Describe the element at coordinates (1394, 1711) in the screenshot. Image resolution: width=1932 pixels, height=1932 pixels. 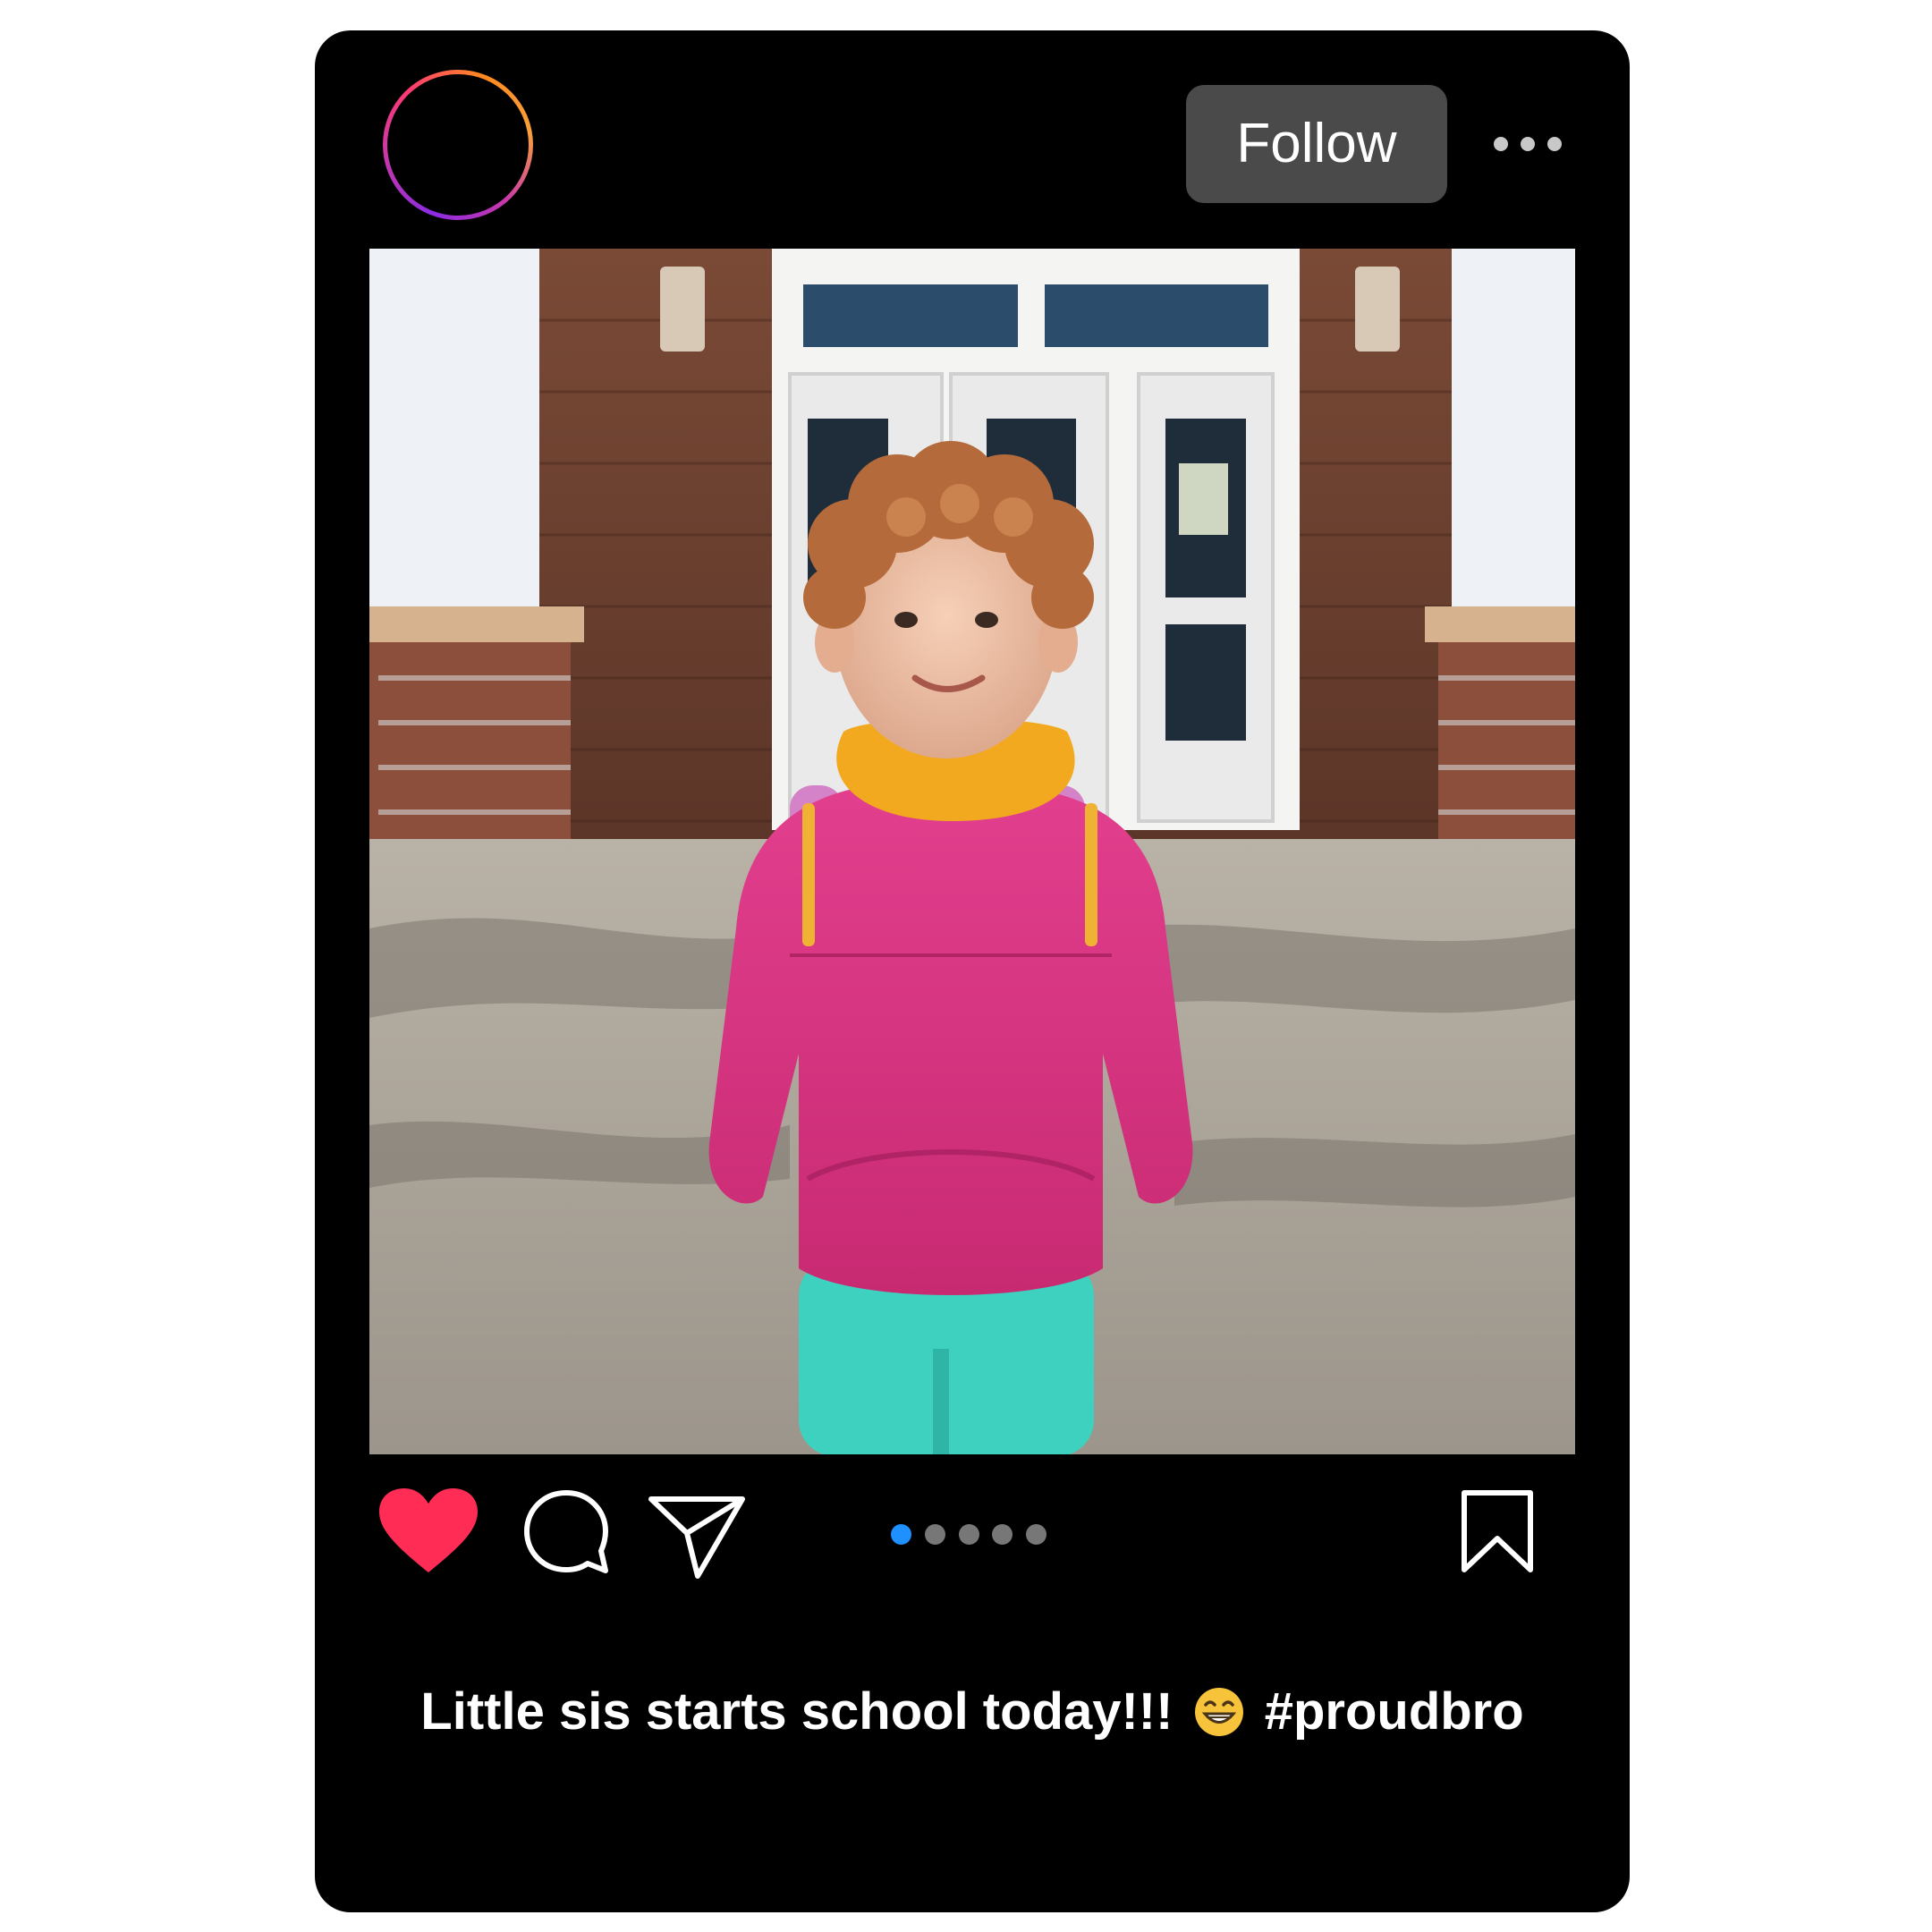
I see `caption-hashtag: #proudbro` at that location.